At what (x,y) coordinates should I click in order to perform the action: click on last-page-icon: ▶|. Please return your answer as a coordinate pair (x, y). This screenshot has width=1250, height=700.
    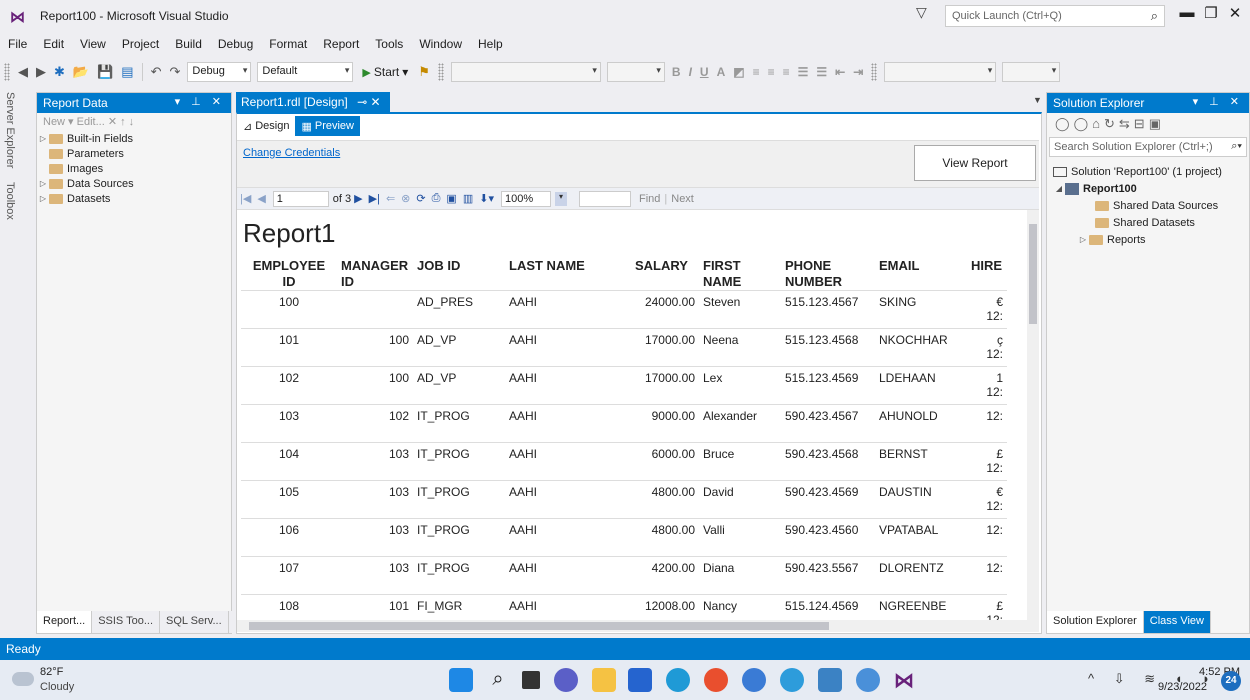
    Looking at the image, I should click on (374, 198).